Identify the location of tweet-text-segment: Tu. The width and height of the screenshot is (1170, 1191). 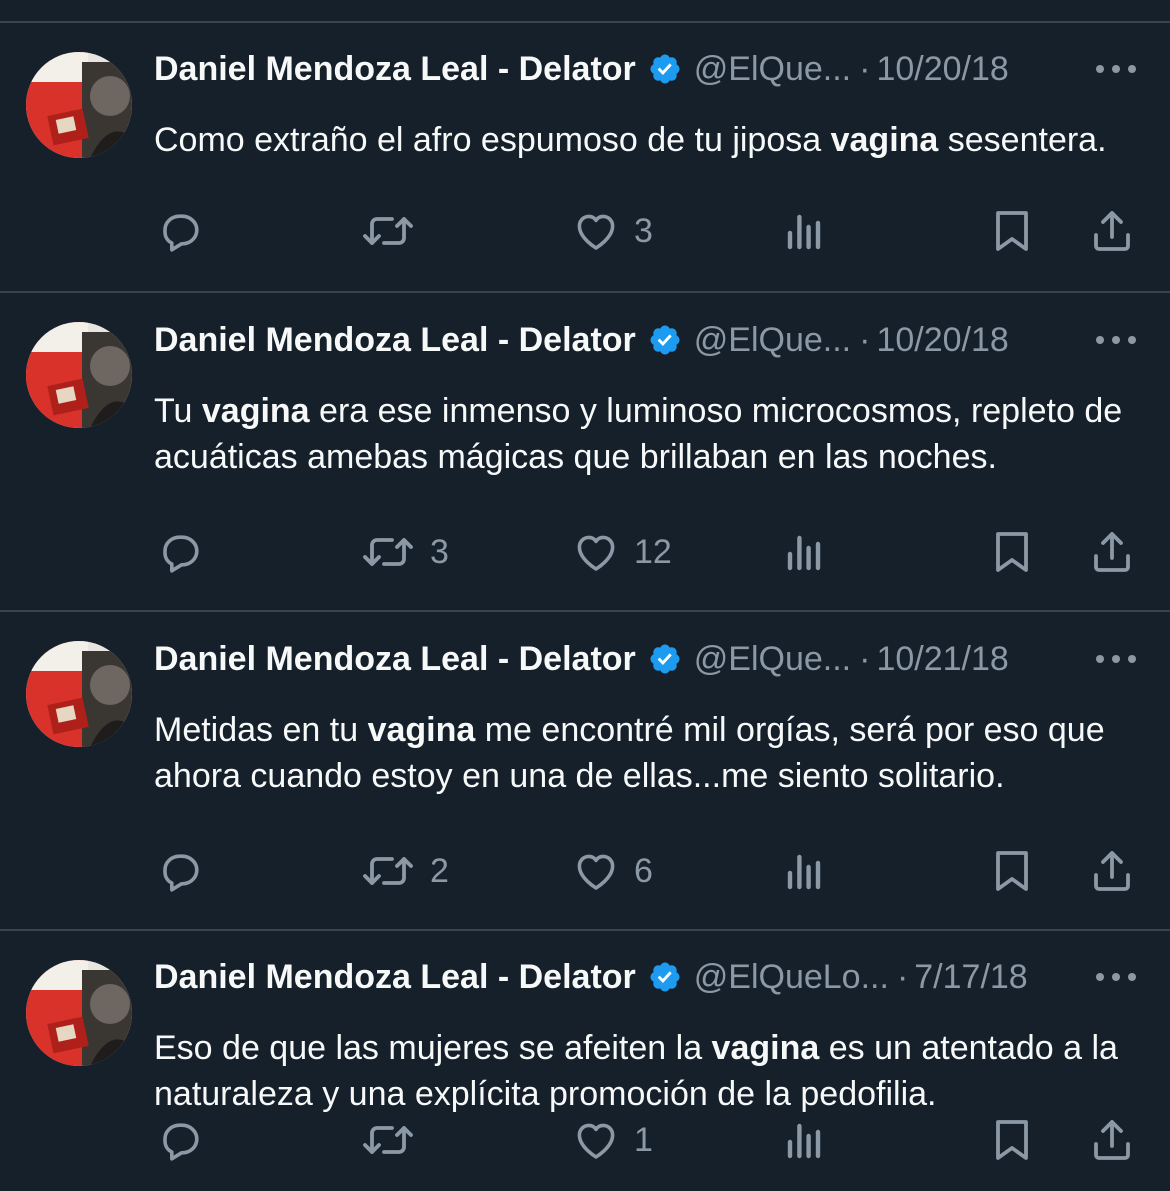
(178, 411).